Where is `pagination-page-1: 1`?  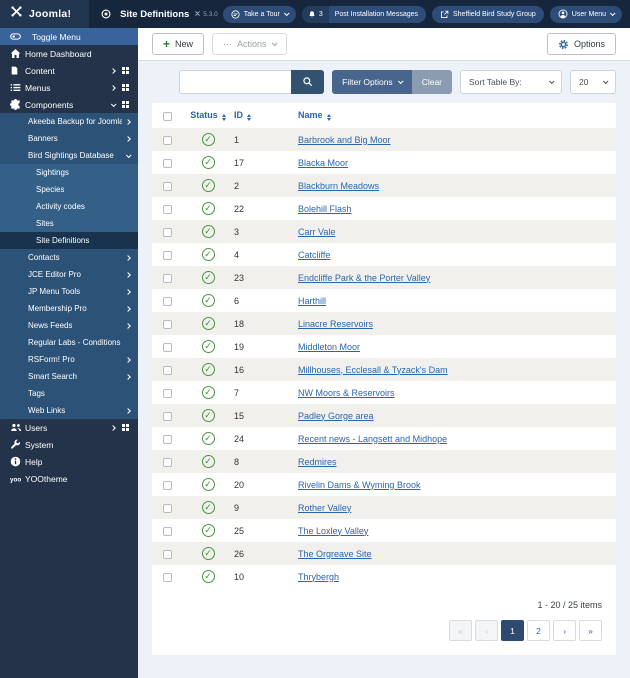
pagination-page-1: 1 is located at coordinates (512, 630).